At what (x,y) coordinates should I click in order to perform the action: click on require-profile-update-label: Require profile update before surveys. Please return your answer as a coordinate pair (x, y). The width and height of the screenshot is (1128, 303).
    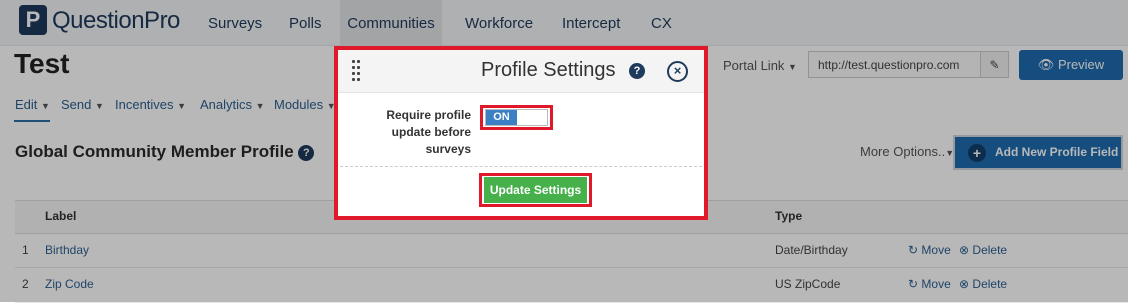
    Looking at the image, I should click on (428, 132).